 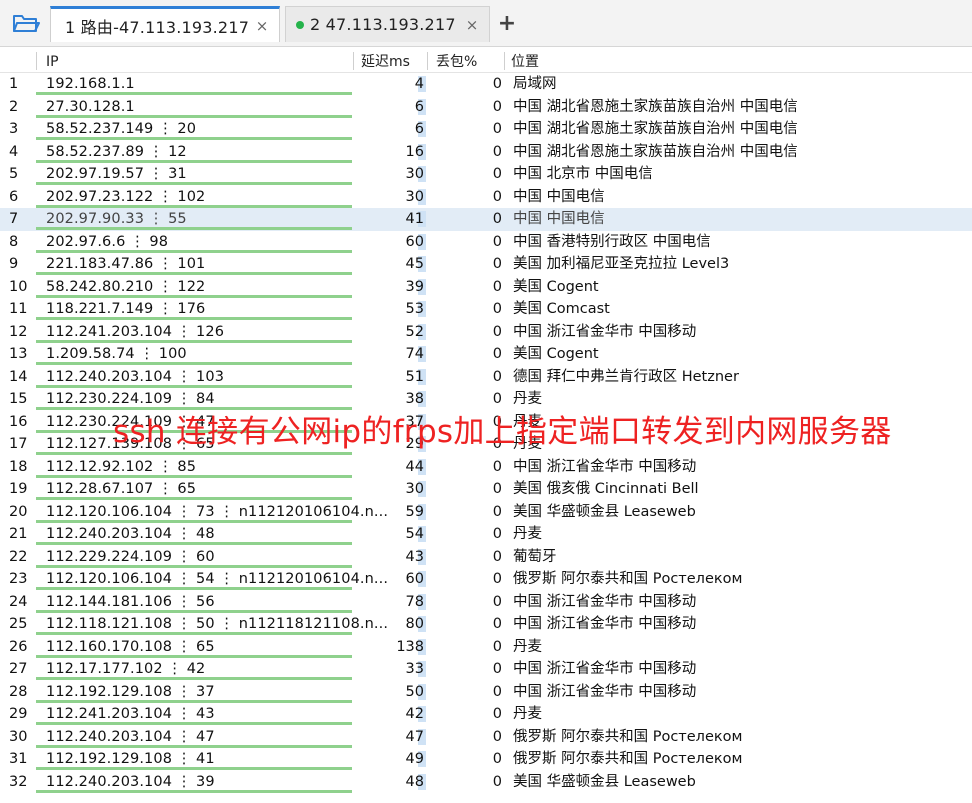 I want to click on table-row: 13 1.209.58.74 ⋮ 100 74 0 美国 Cogent, so click(x=486, y=354).